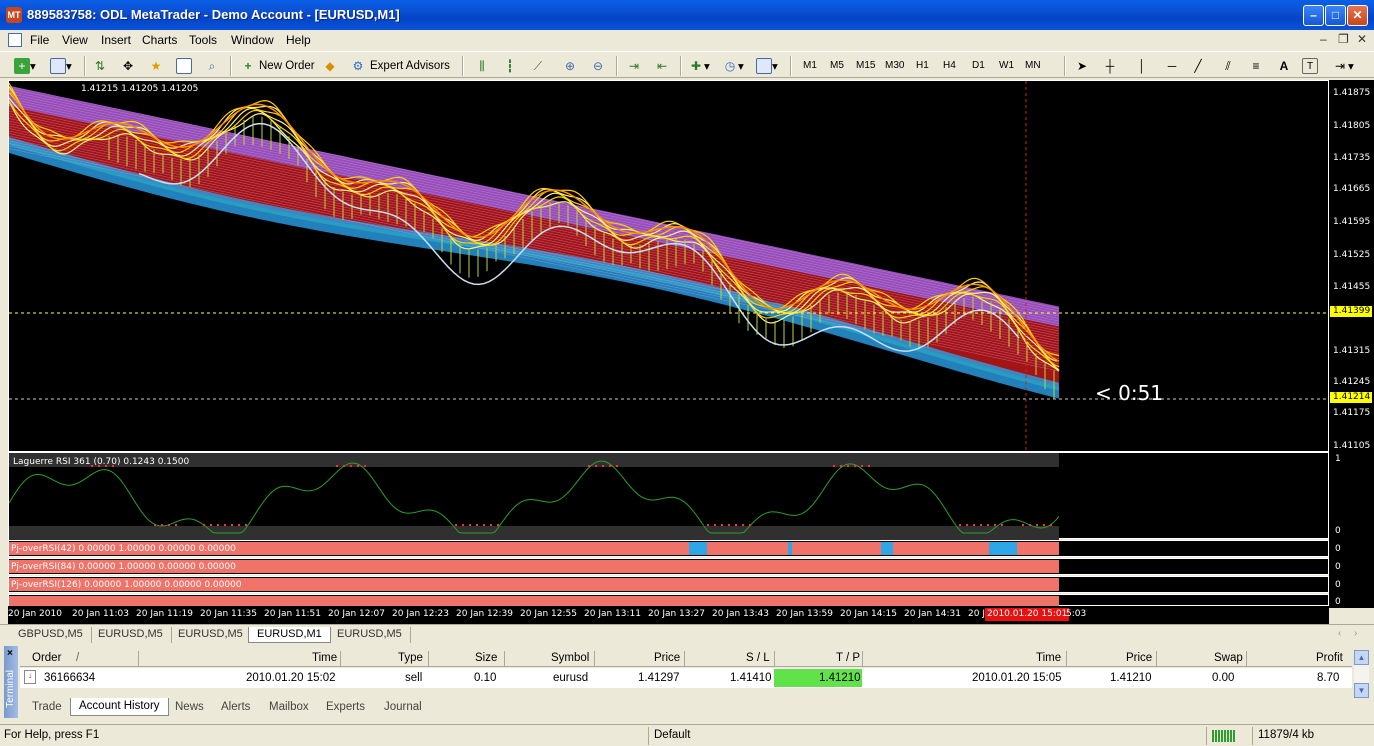 The height and width of the screenshot is (746, 1374). What do you see at coordinates (548, 614) in the screenshot?
I see `time-label: 20 Jan 12:55` at bounding box center [548, 614].